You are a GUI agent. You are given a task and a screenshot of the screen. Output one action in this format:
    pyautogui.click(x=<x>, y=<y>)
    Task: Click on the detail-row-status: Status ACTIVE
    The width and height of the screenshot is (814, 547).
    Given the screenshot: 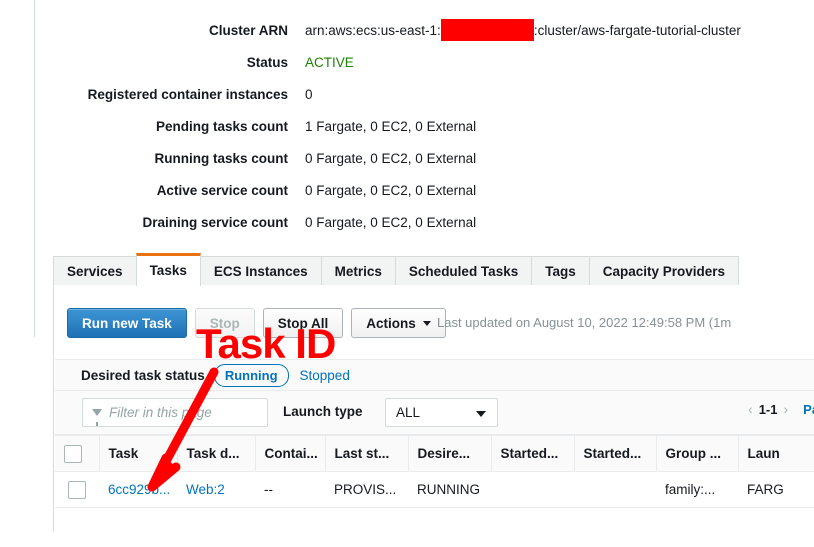 What is the action you would take?
    pyautogui.click(x=424, y=62)
    